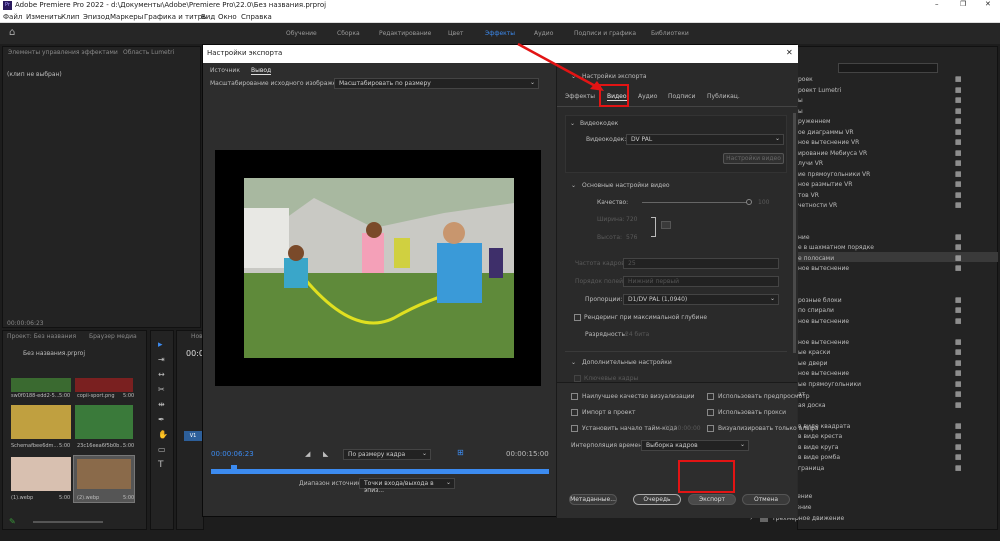 Image resolution: width=1000 pixels, height=541 pixels. What do you see at coordinates (893, 395) in the screenshot?
I see `effect-list-item: ат ▦` at bounding box center [893, 395].